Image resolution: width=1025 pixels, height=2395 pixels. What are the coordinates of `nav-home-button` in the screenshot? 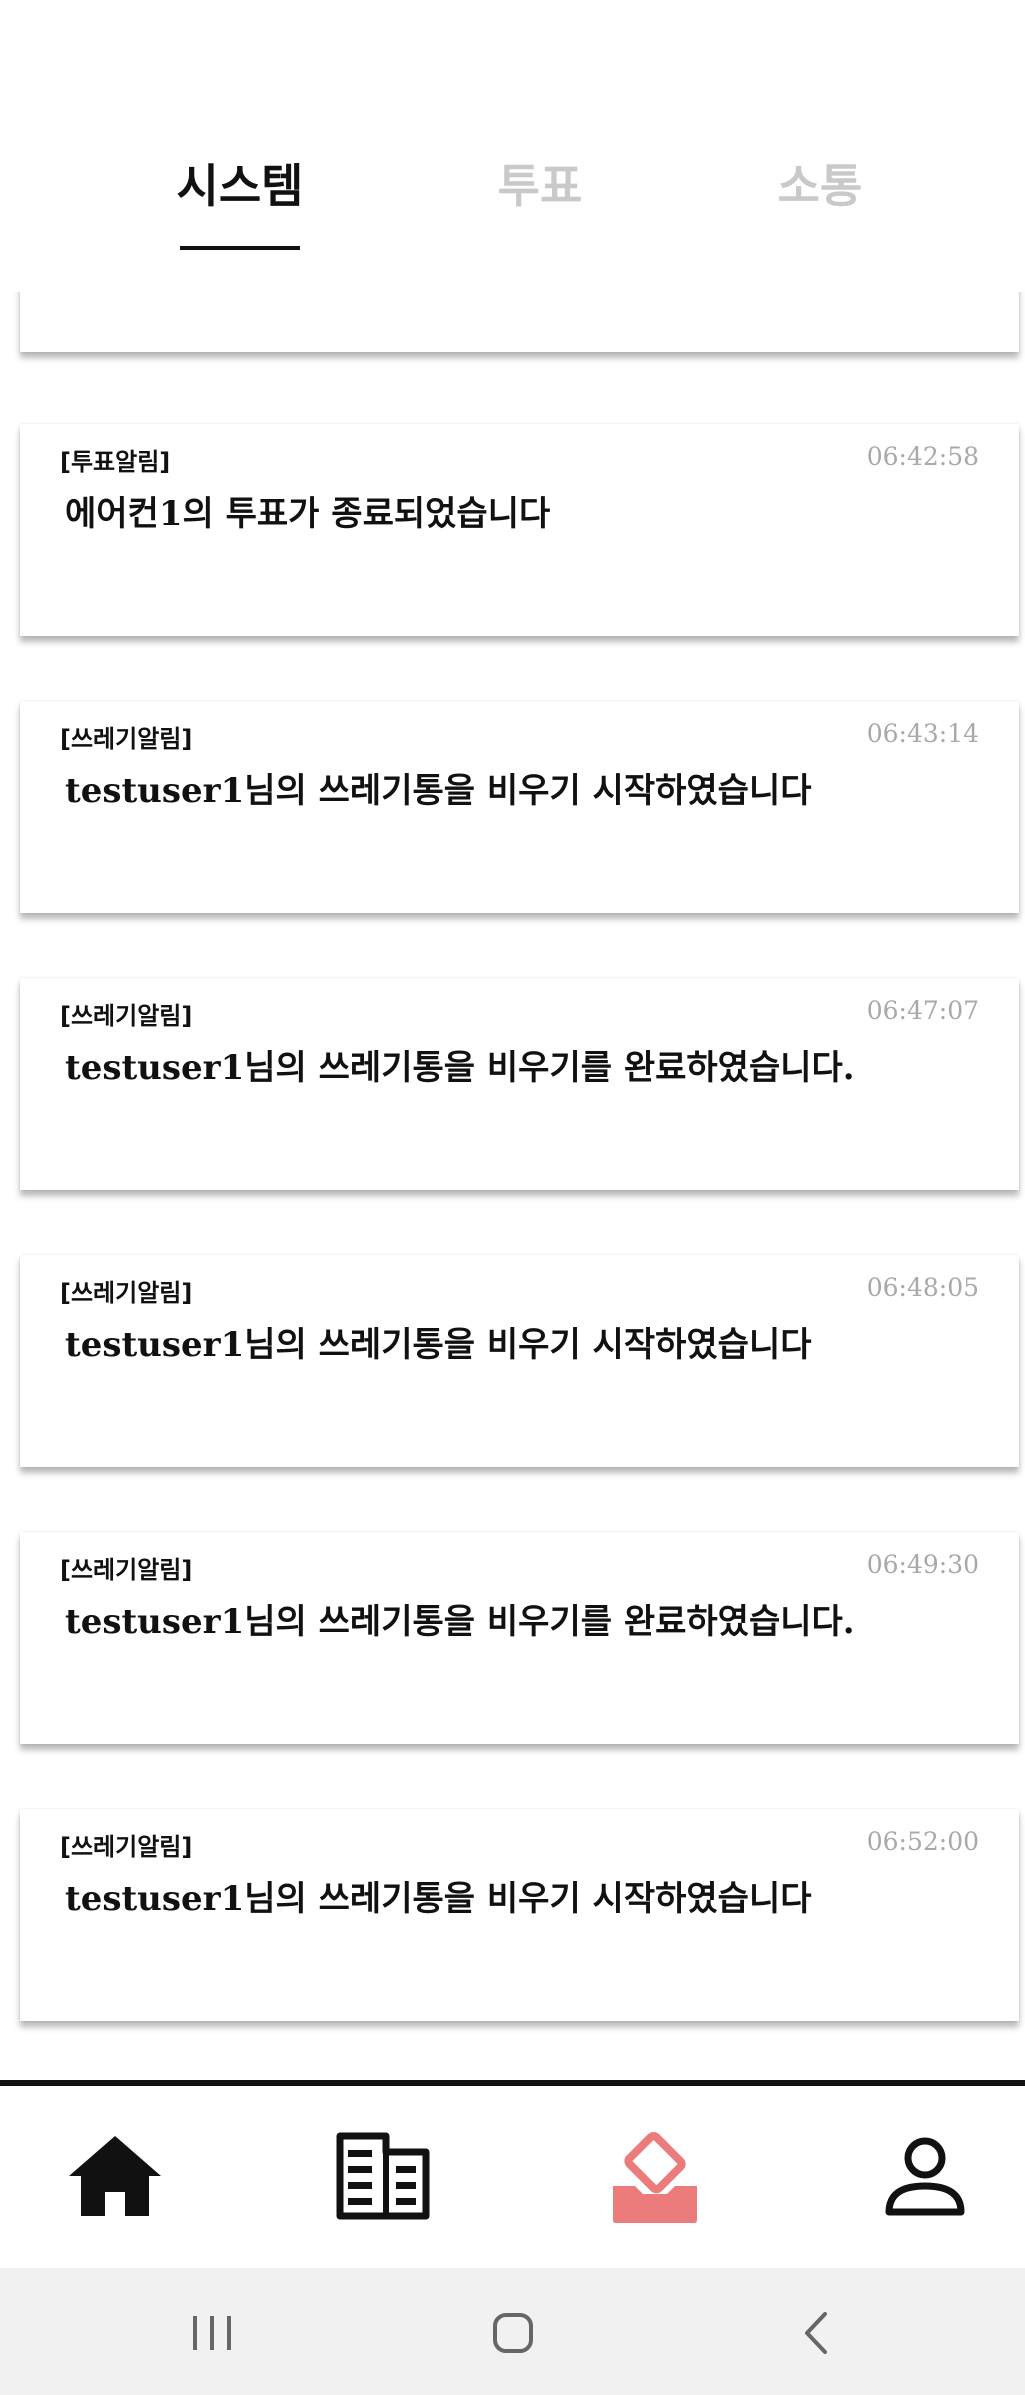 It's located at (115, 2176).